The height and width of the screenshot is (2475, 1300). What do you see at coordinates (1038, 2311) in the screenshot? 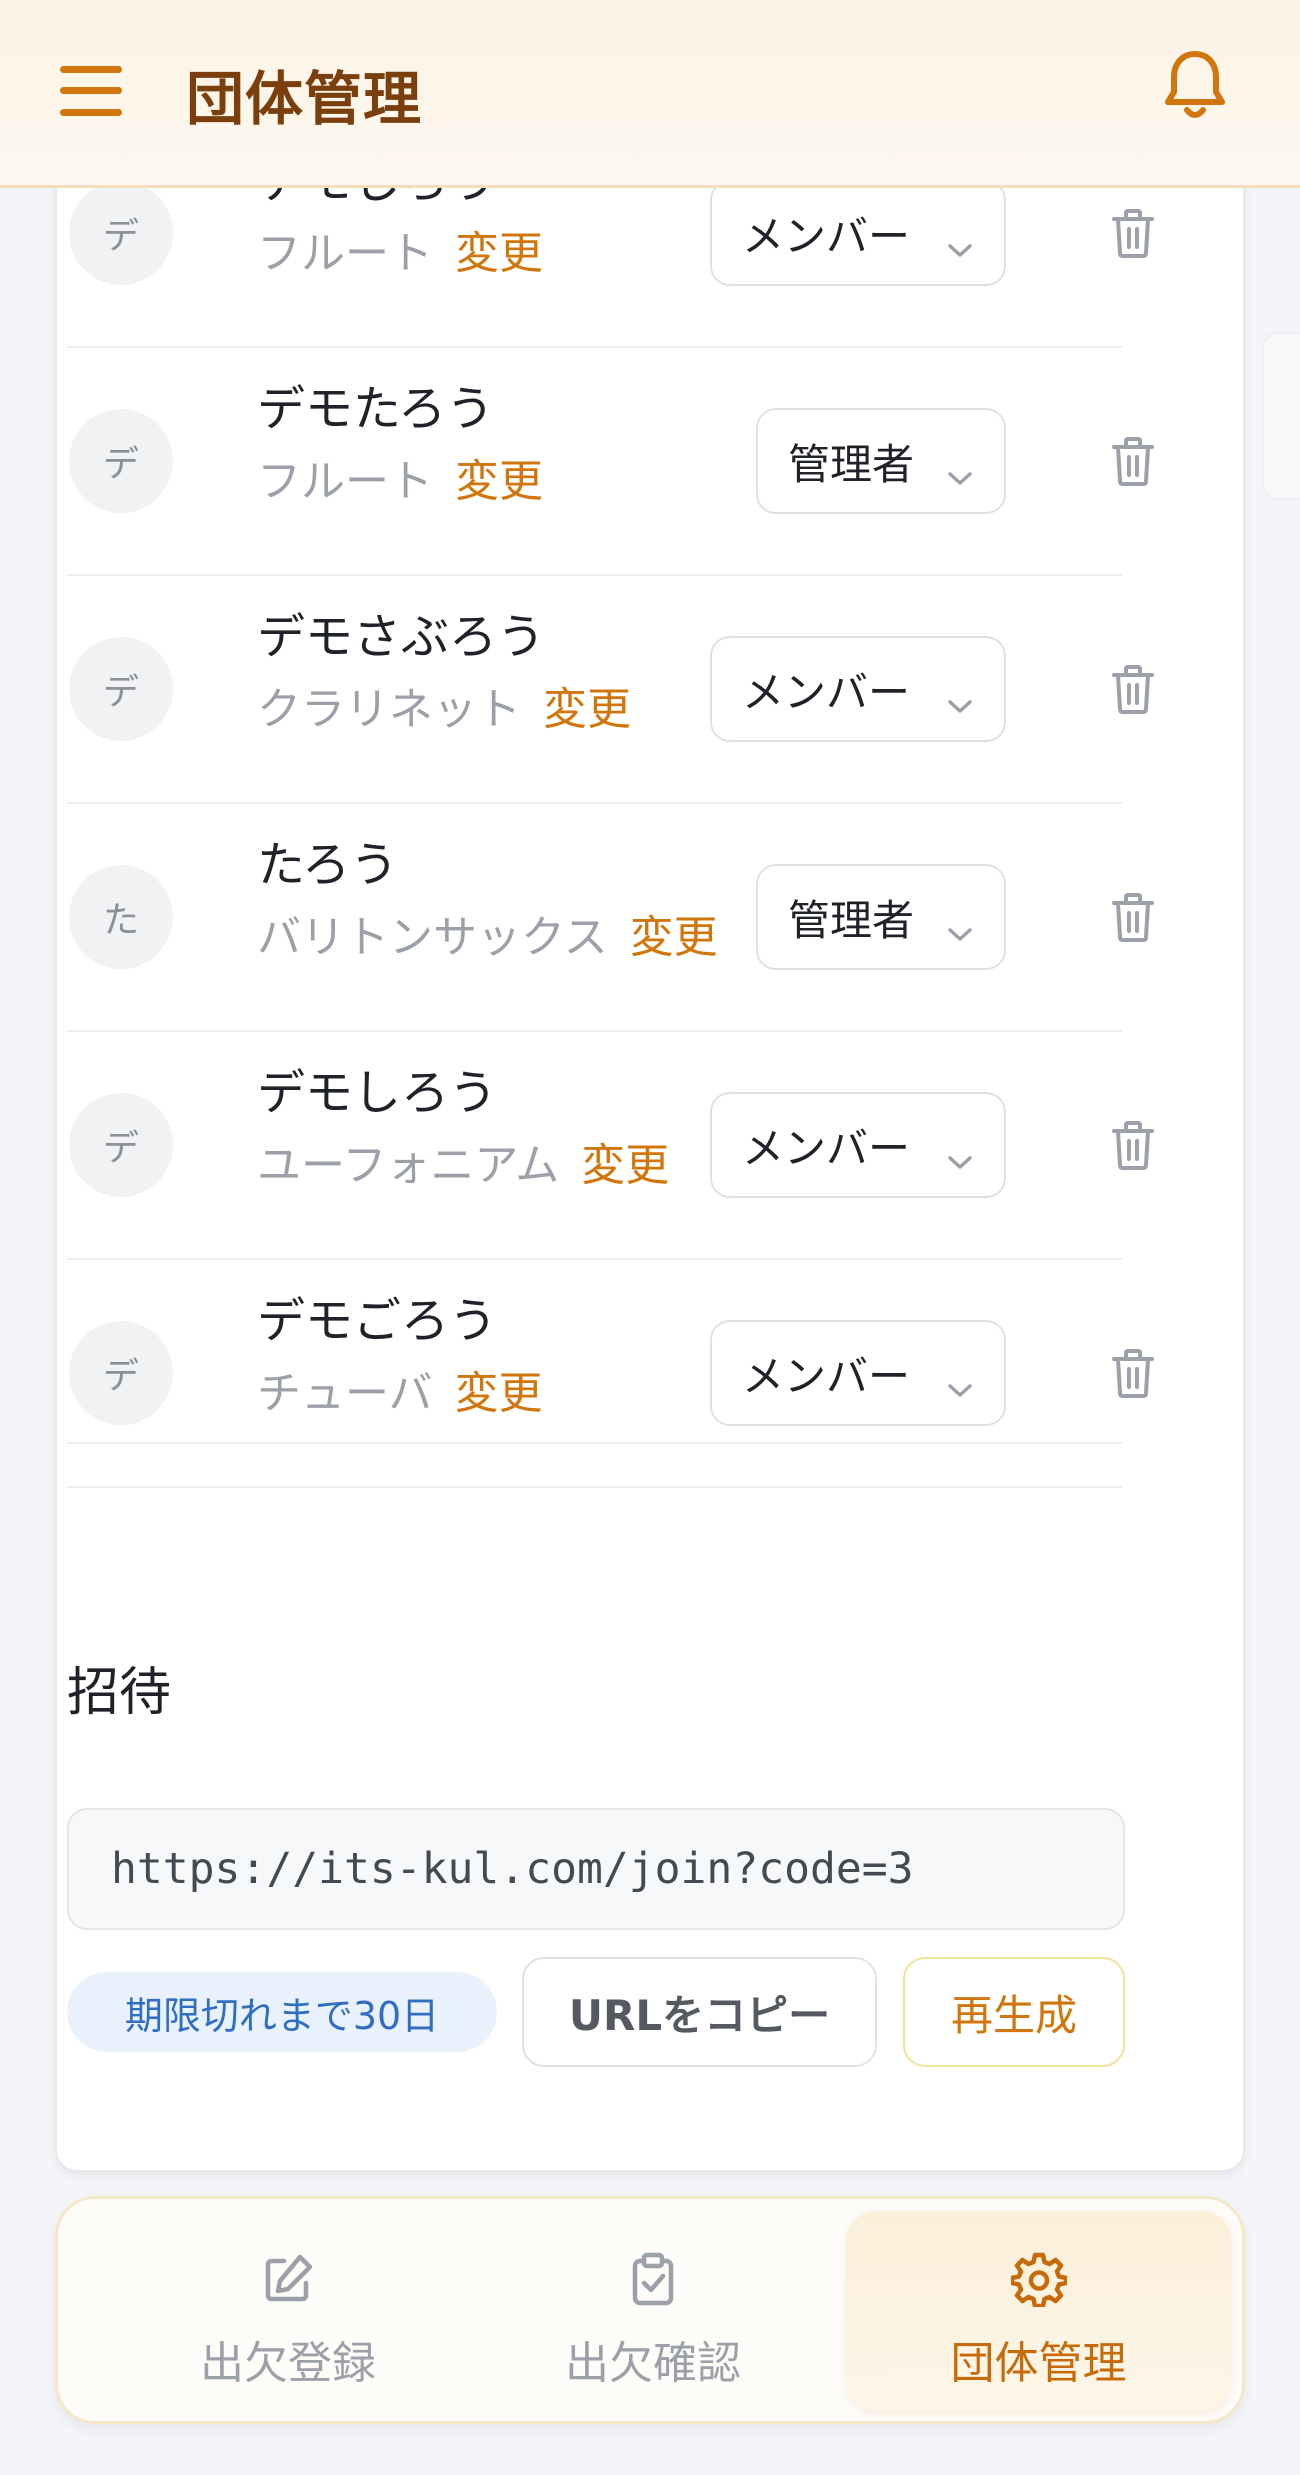
I see `nav-group-management: 団体管理` at bounding box center [1038, 2311].